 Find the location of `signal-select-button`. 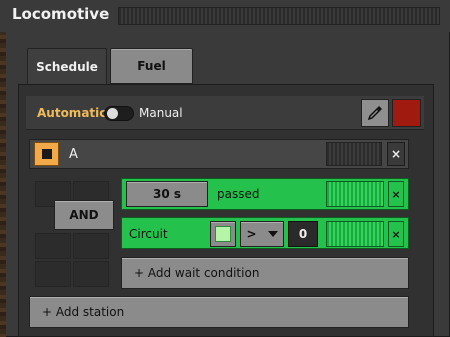

signal-select-button is located at coordinates (223, 234).